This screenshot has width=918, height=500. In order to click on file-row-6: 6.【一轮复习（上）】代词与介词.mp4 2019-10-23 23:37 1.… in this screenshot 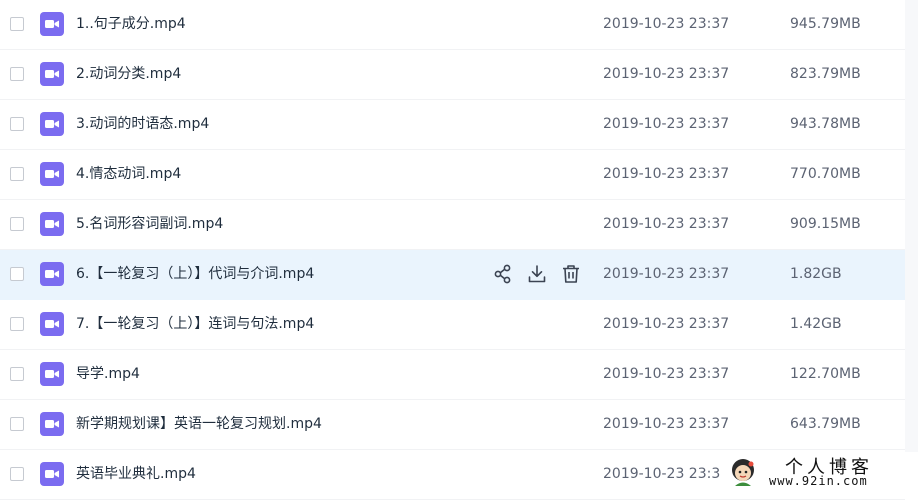, I will do `click(452, 275)`.